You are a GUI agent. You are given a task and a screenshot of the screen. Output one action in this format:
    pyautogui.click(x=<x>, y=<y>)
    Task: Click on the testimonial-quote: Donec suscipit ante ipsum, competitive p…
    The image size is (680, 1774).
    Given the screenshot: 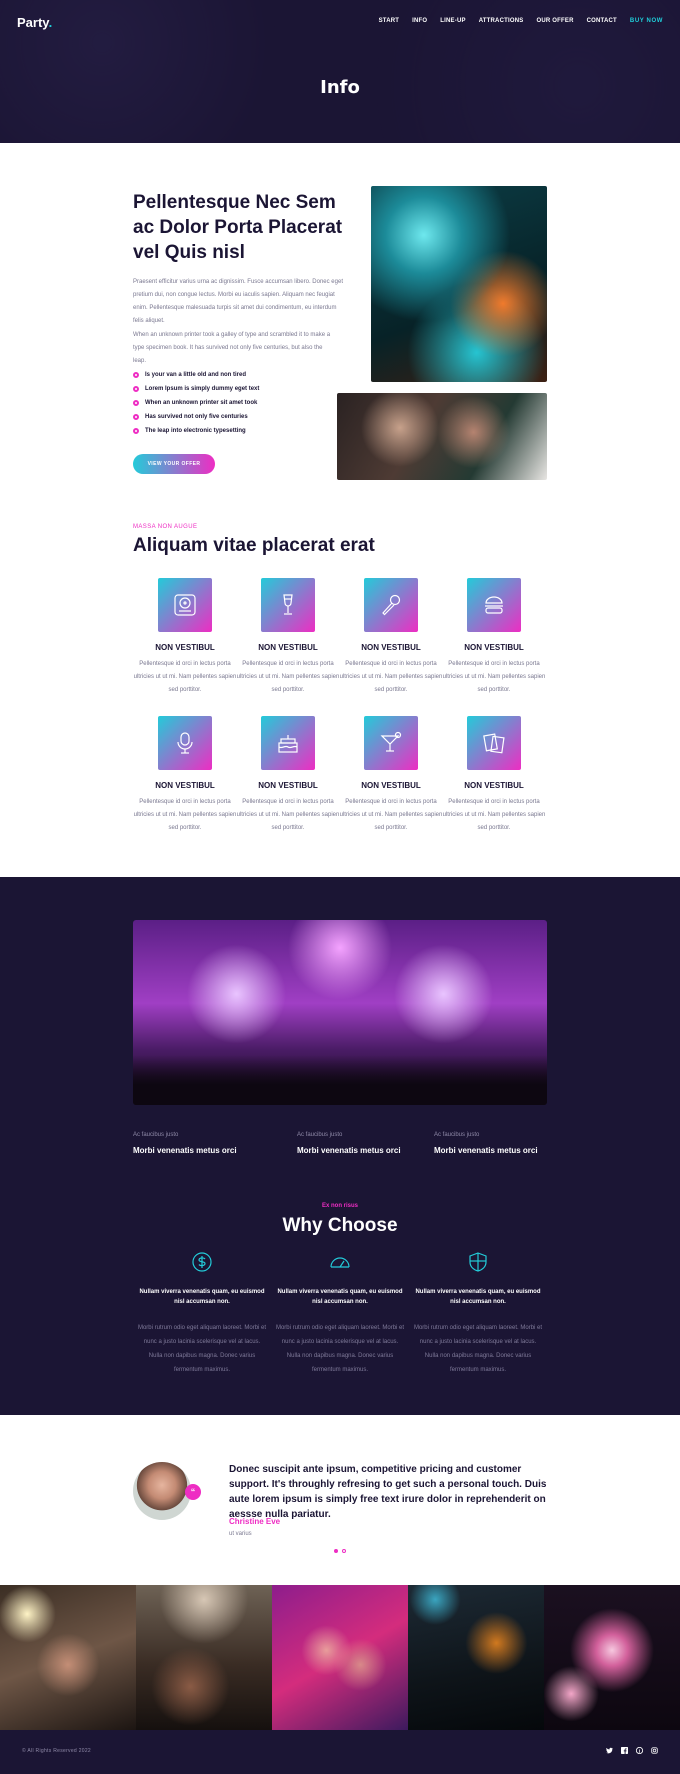 What is the action you would take?
    pyautogui.click(x=388, y=1492)
    